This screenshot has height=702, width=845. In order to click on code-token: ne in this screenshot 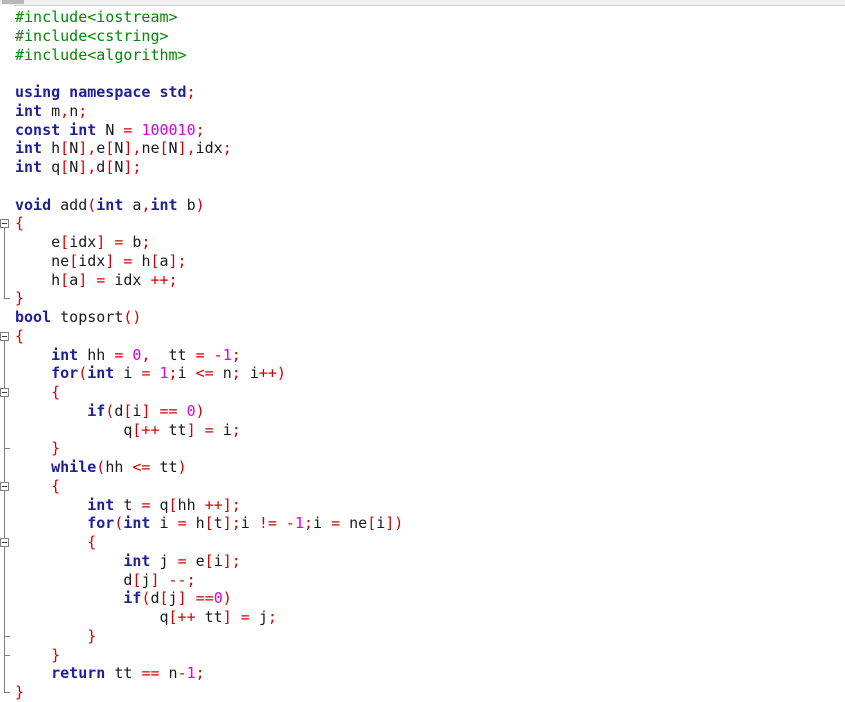, I will do `click(150, 148)`.